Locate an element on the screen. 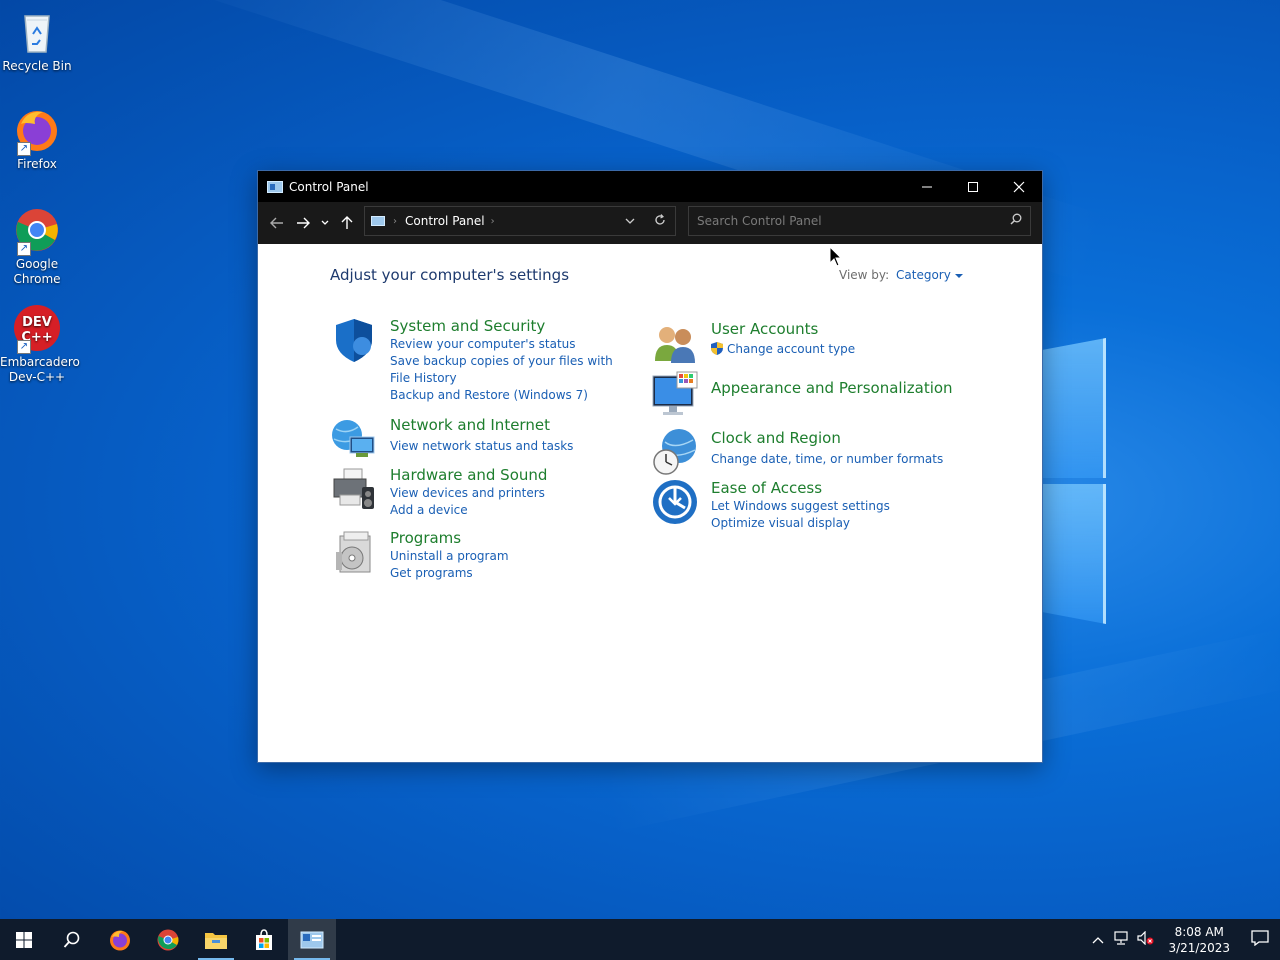  view-by-value: Category is located at coordinates (923, 275).